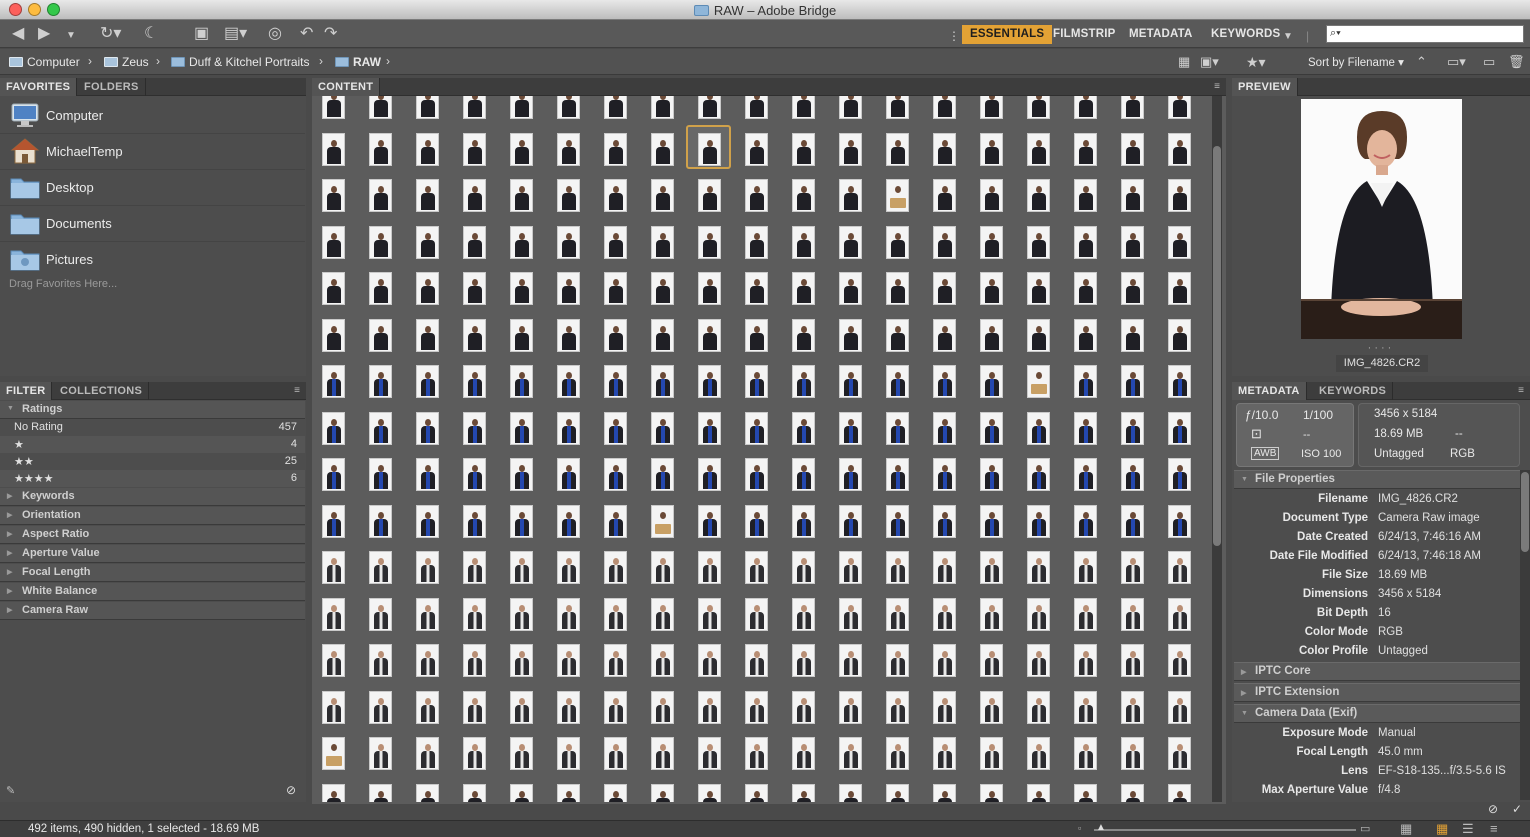  I want to click on favorite-computer: Computer, so click(152, 116).